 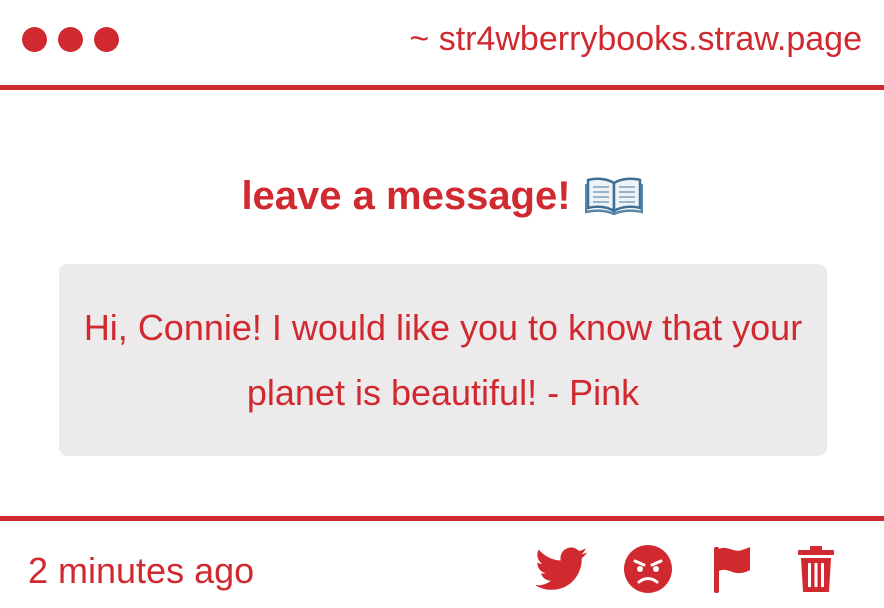 What do you see at coordinates (442, 518) in the screenshot?
I see `footer-divider` at bounding box center [442, 518].